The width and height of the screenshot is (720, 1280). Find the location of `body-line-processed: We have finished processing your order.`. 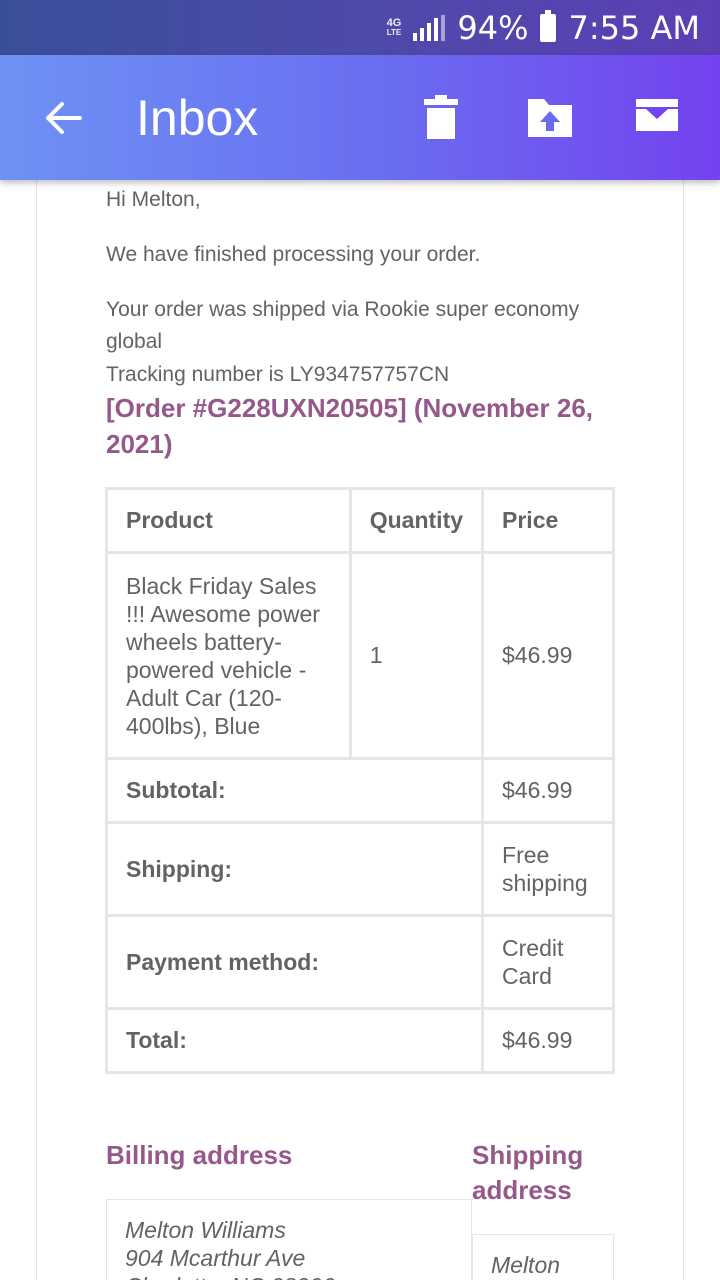

body-line-processed: We have finished processing your order. is located at coordinates (293, 254).